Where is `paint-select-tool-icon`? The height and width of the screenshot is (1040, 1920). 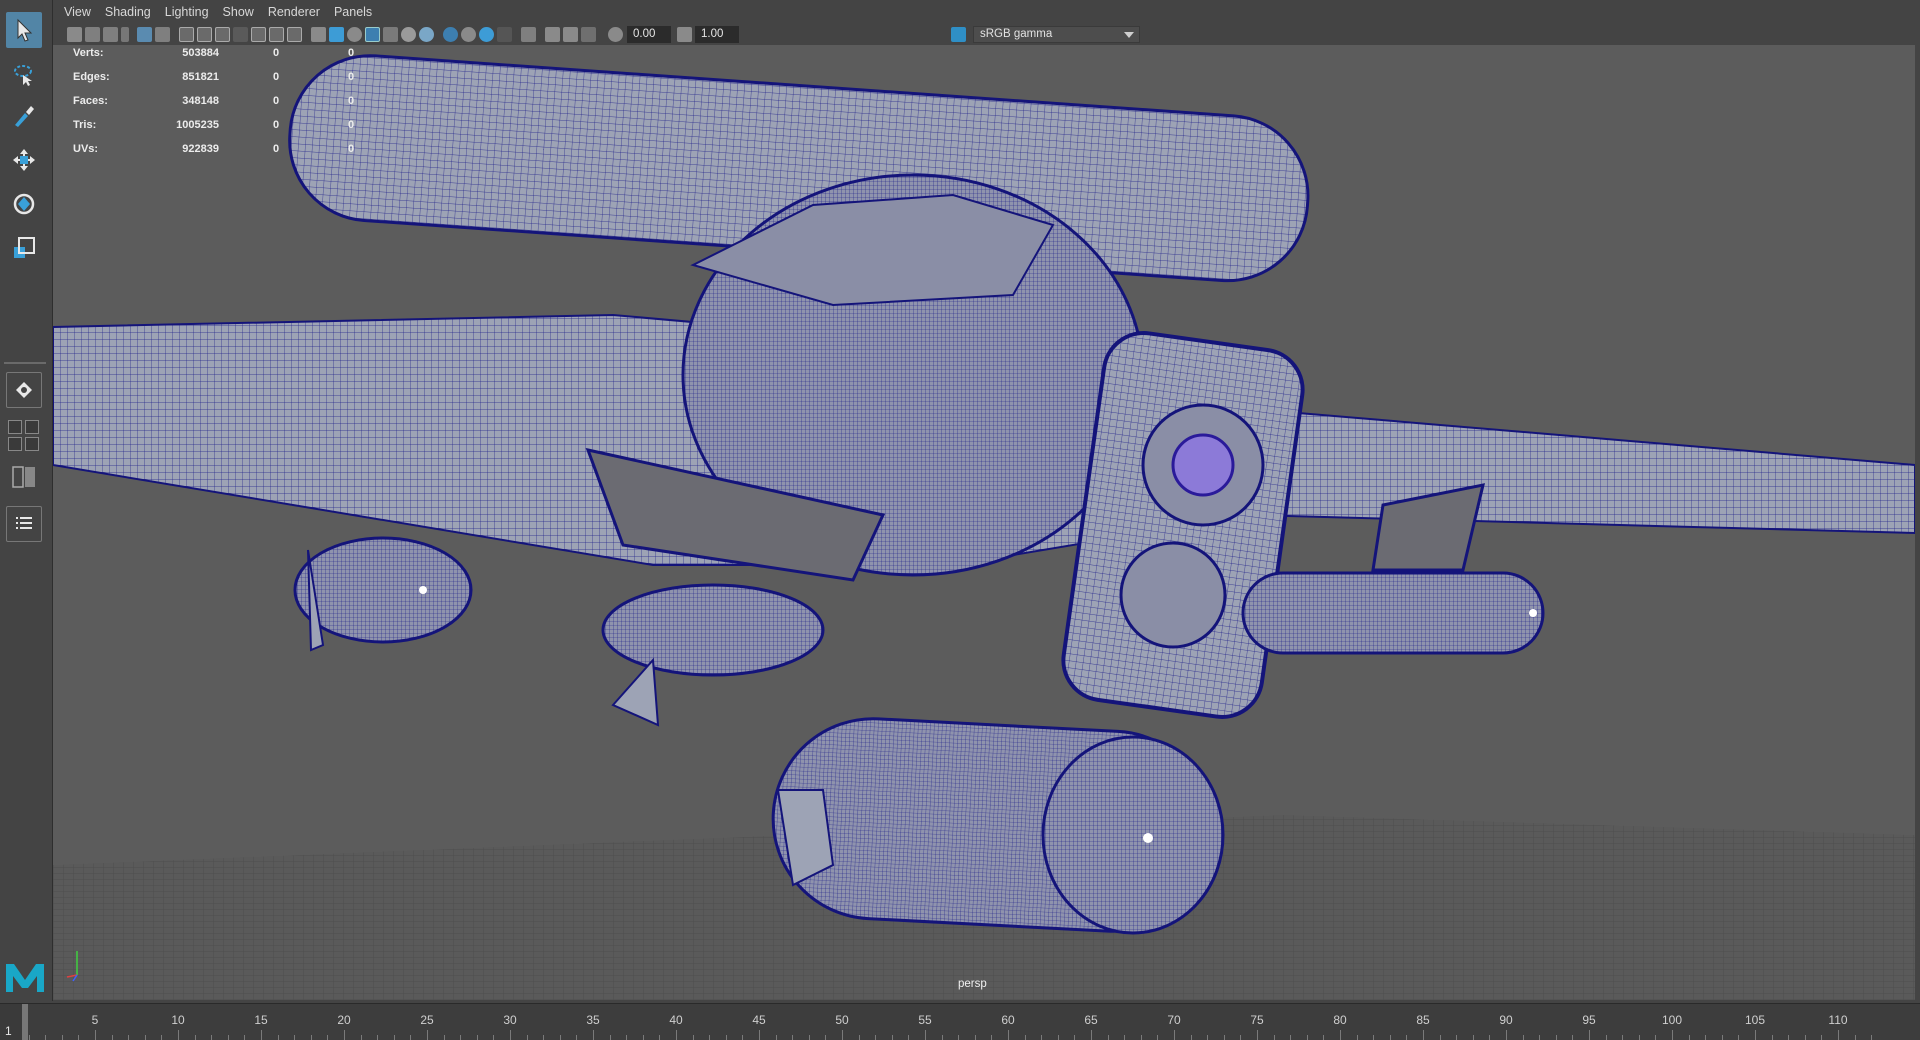
paint-select-tool-icon is located at coordinates (24, 116).